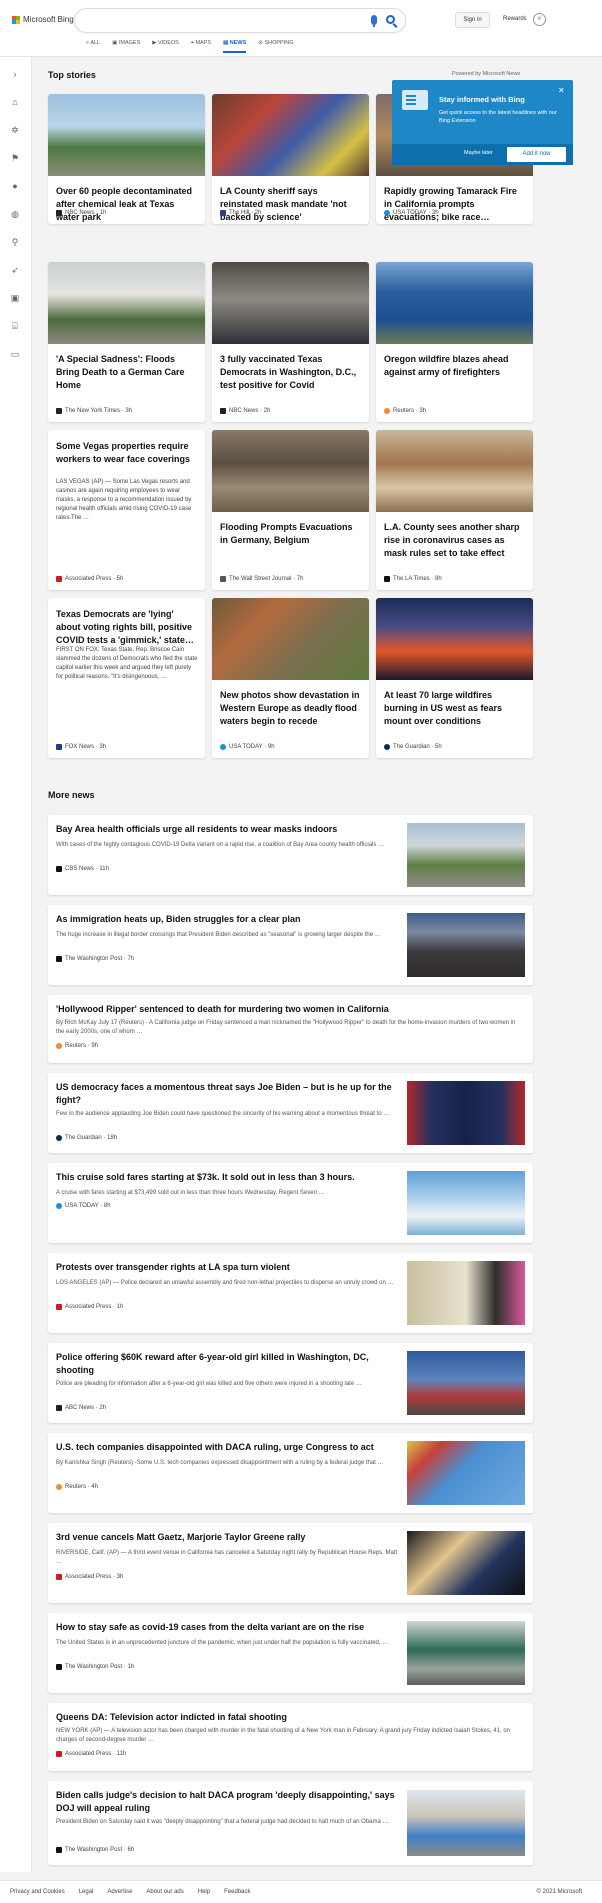  I want to click on tab-all: ⌕ ALL, so click(93, 46).